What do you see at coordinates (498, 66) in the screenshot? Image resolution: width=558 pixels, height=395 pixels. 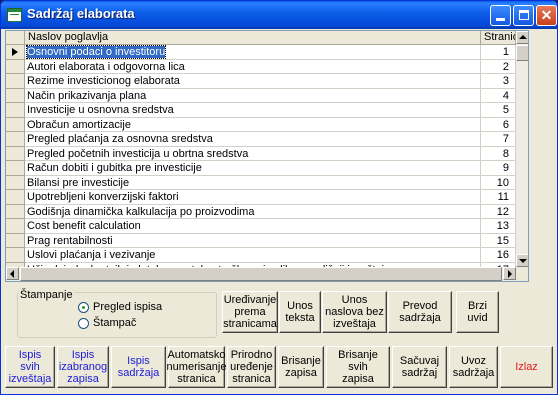 I see `cell-page-number: 2` at bounding box center [498, 66].